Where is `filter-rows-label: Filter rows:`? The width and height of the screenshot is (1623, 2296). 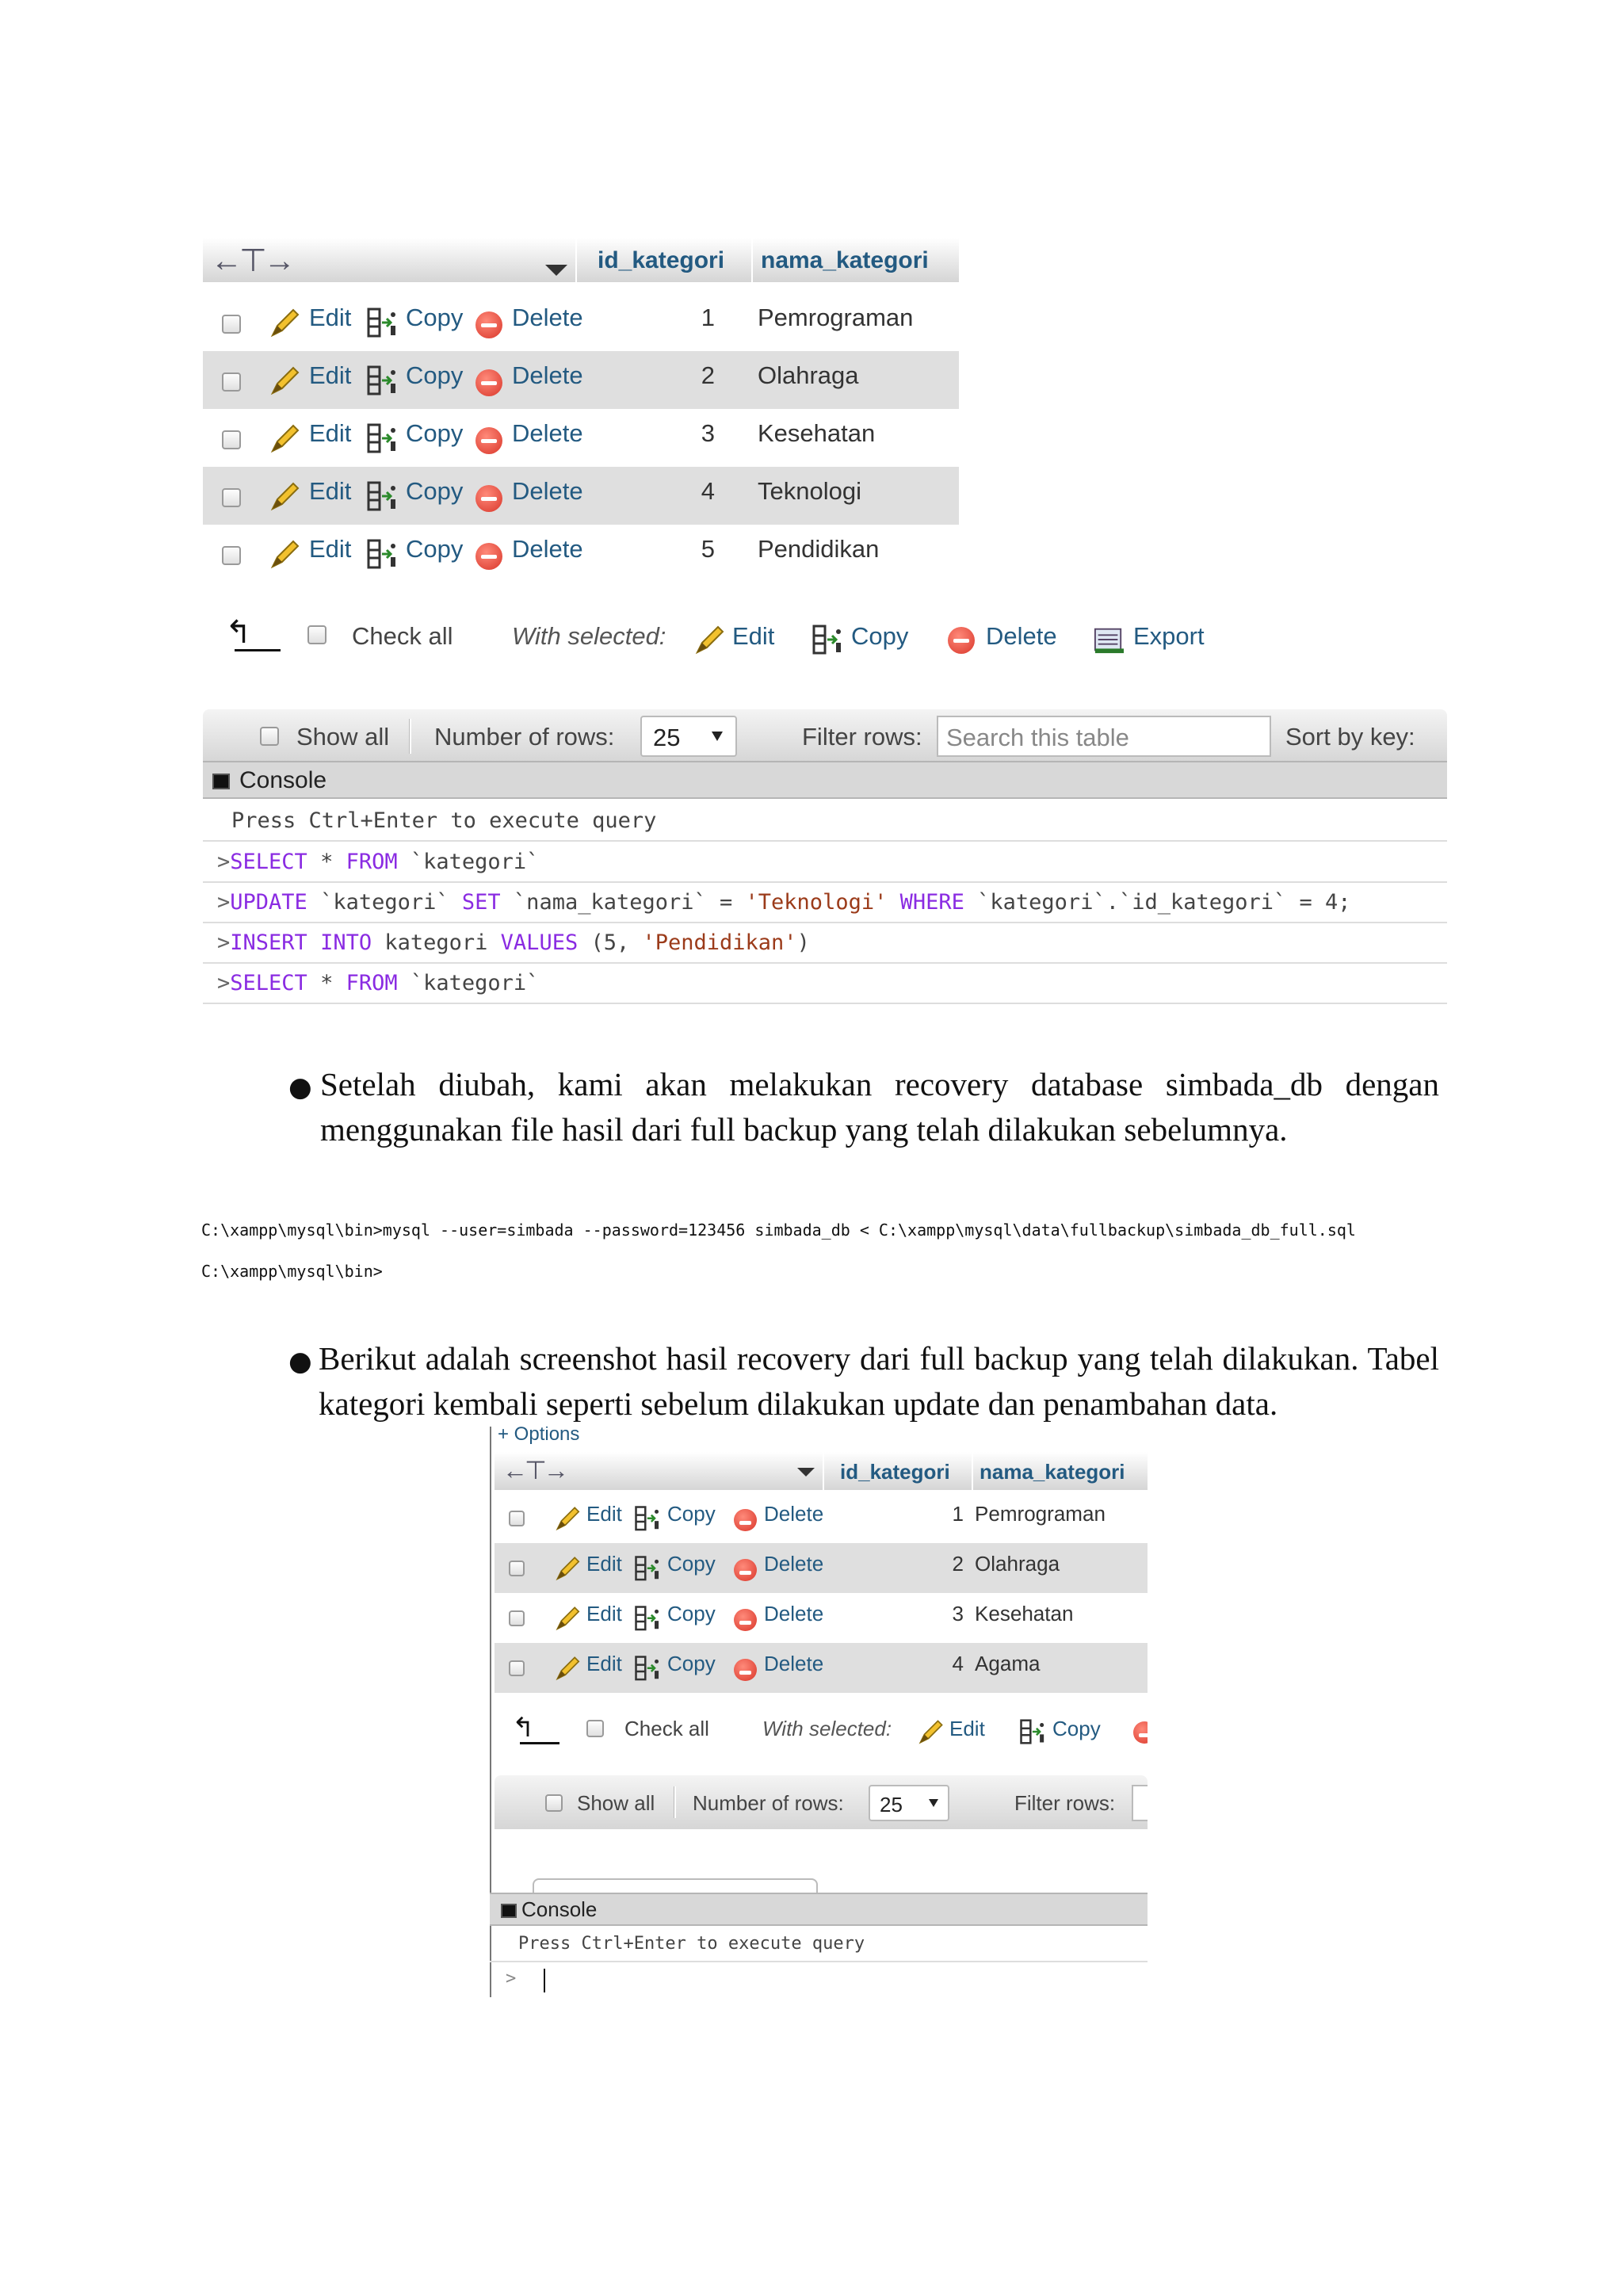
filter-rows-label: Filter rows: is located at coordinates (1065, 1803).